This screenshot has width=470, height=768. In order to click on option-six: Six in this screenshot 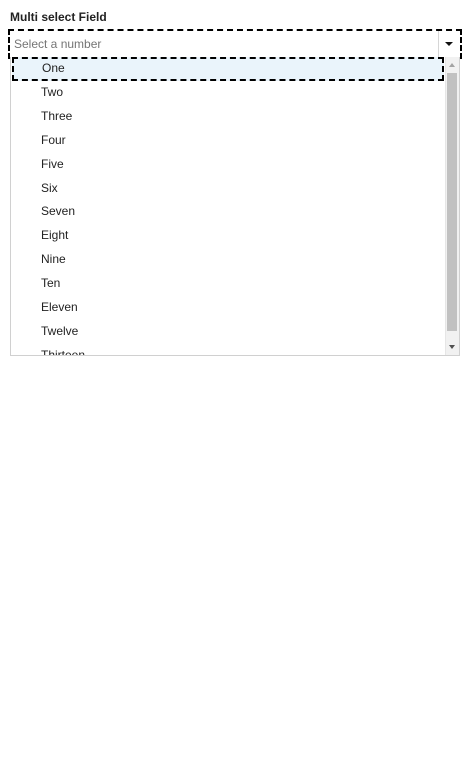, I will do `click(228, 189)`.